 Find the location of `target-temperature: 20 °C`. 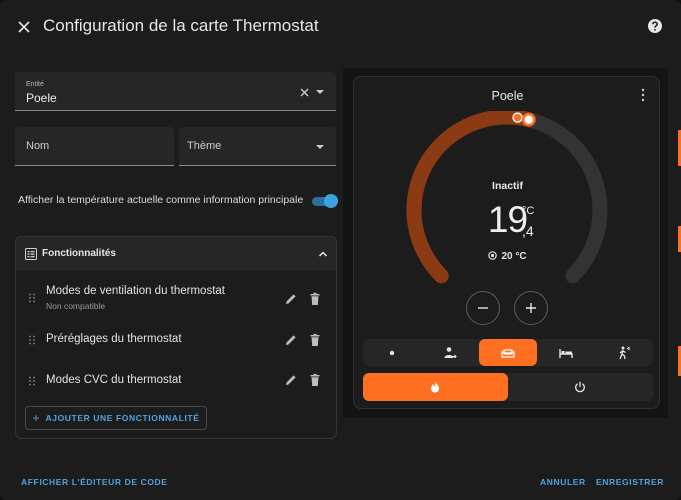

target-temperature: 20 °C is located at coordinates (507, 256).